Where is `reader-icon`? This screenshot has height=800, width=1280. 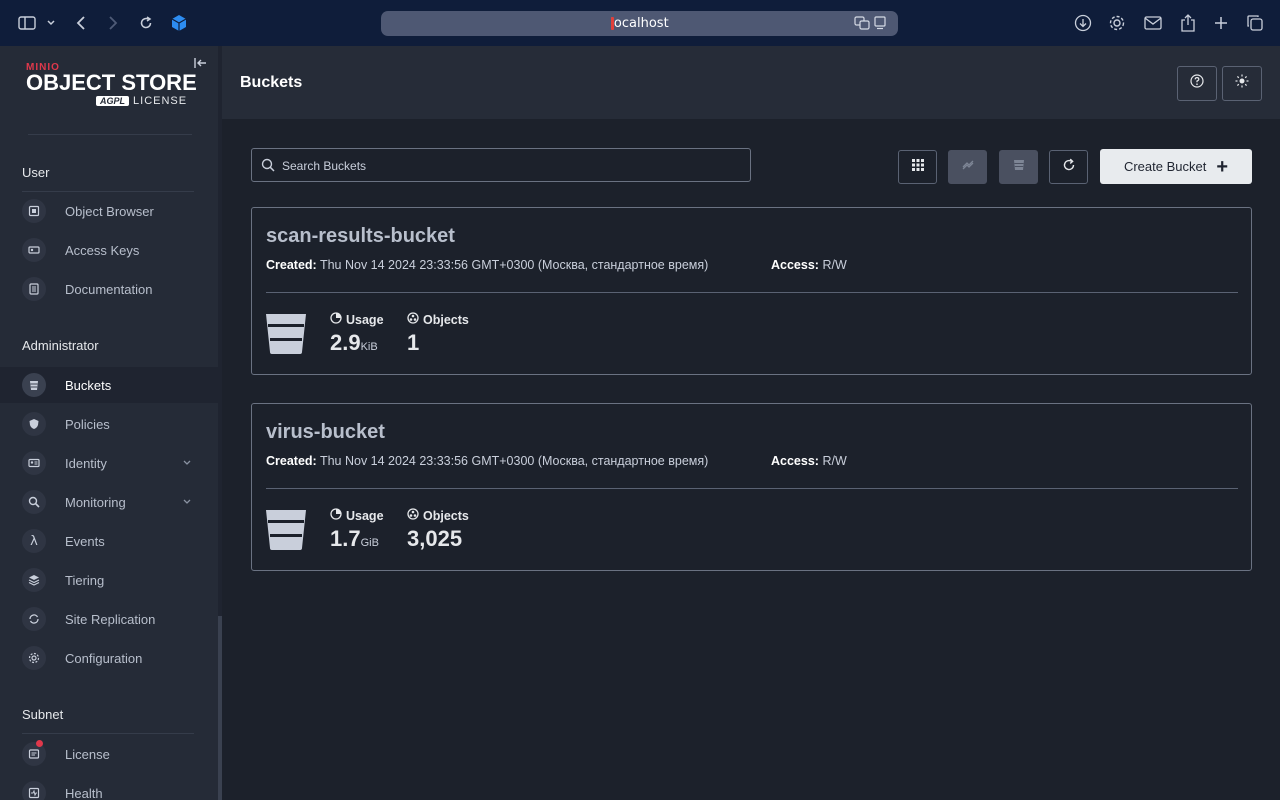
reader-icon is located at coordinates (880, 25).